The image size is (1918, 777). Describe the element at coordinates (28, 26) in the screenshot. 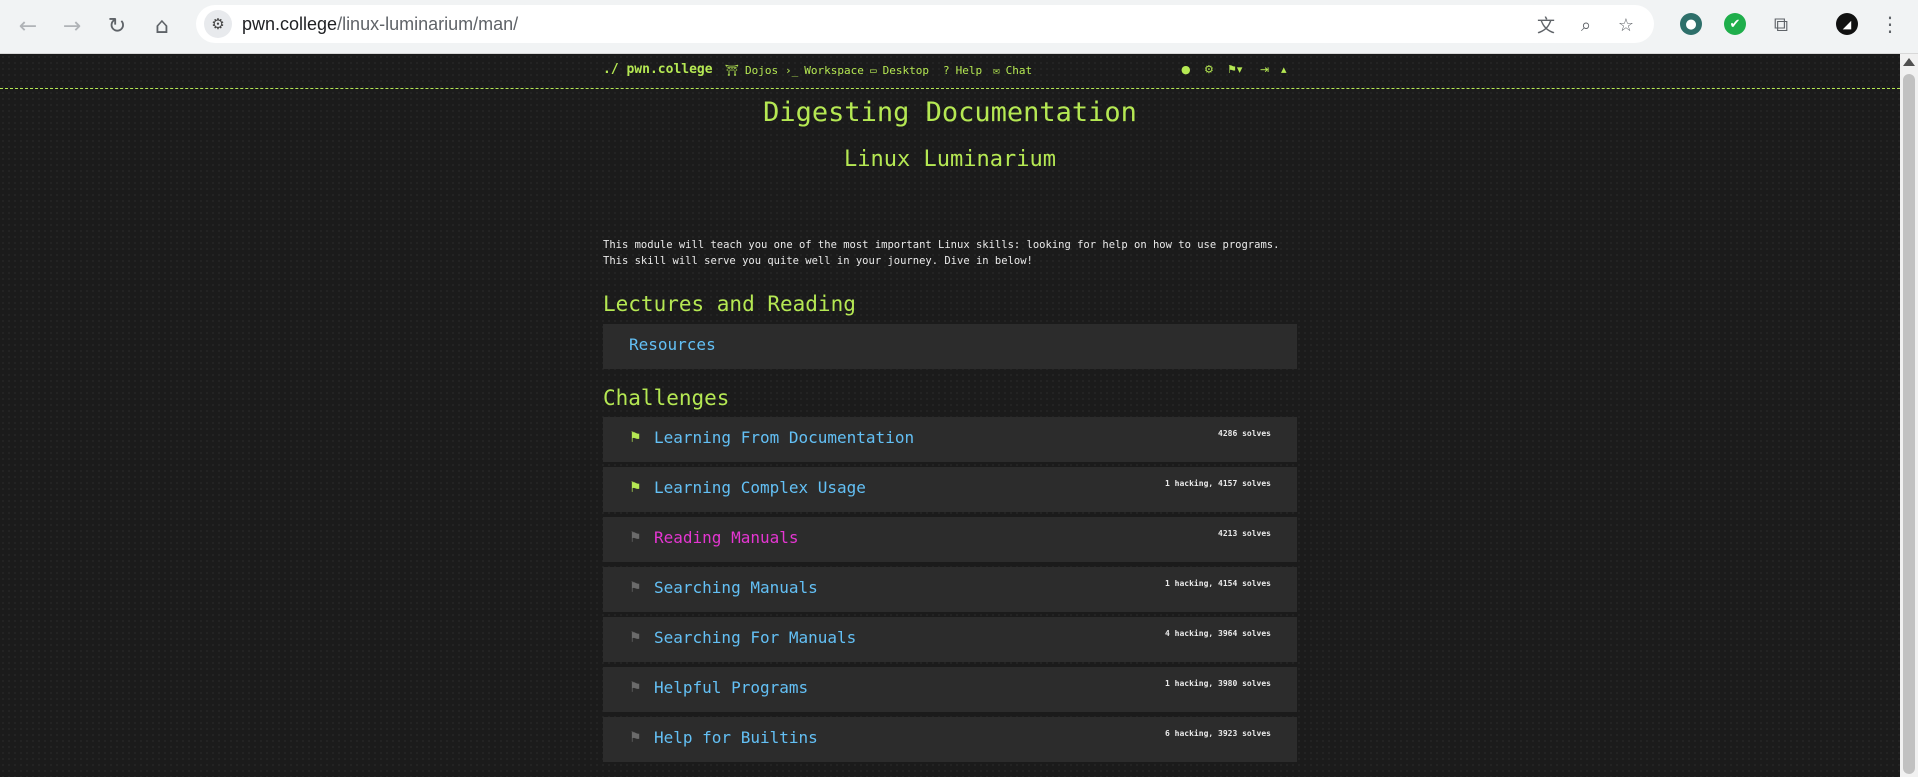

I see `back-icon: ←` at that location.